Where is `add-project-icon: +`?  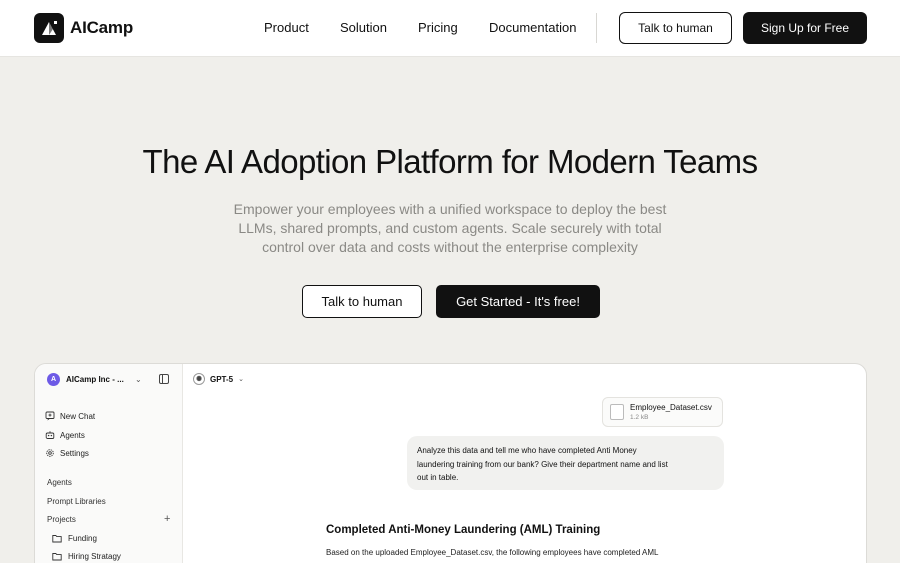
add-project-icon: + is located at coordinates (167, 519).